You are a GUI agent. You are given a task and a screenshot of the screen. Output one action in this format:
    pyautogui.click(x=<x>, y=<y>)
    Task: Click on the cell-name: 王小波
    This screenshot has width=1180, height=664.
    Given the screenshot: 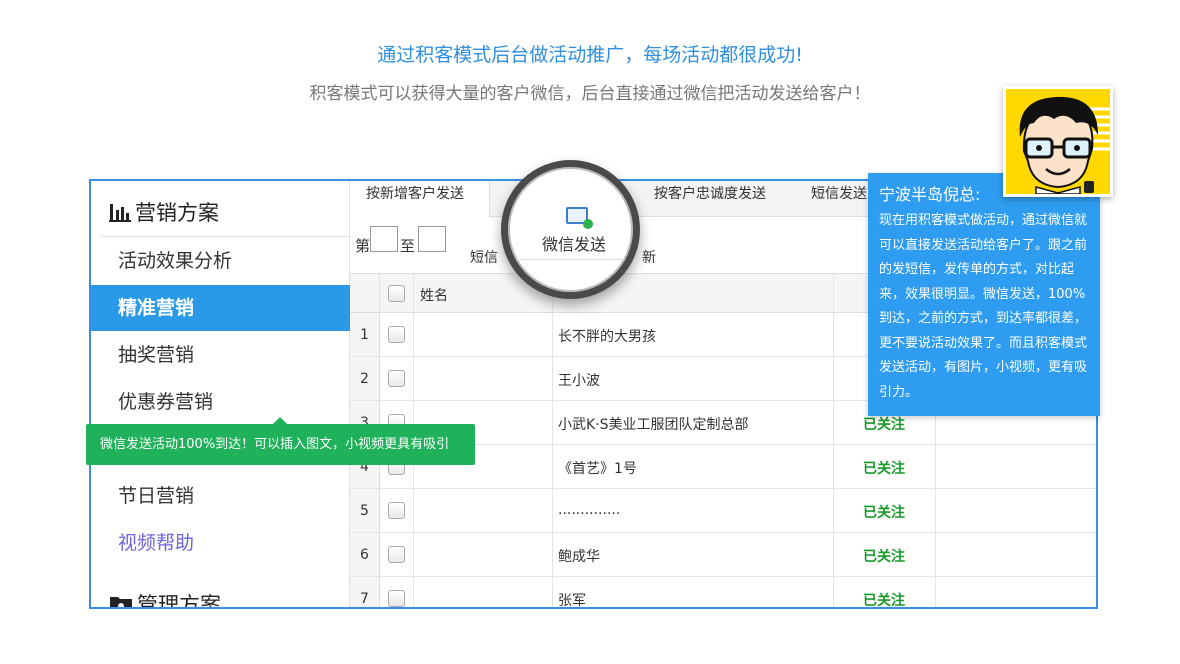 What is the action you would take?
    pyautogui.click(x=579, y=381)
    